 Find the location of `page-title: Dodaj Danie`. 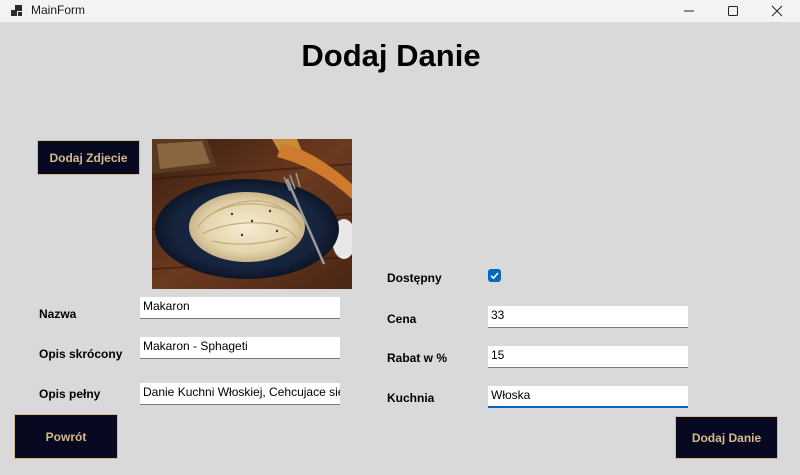

page-title: Dodaj Danie is located at coordinates (391, 55).